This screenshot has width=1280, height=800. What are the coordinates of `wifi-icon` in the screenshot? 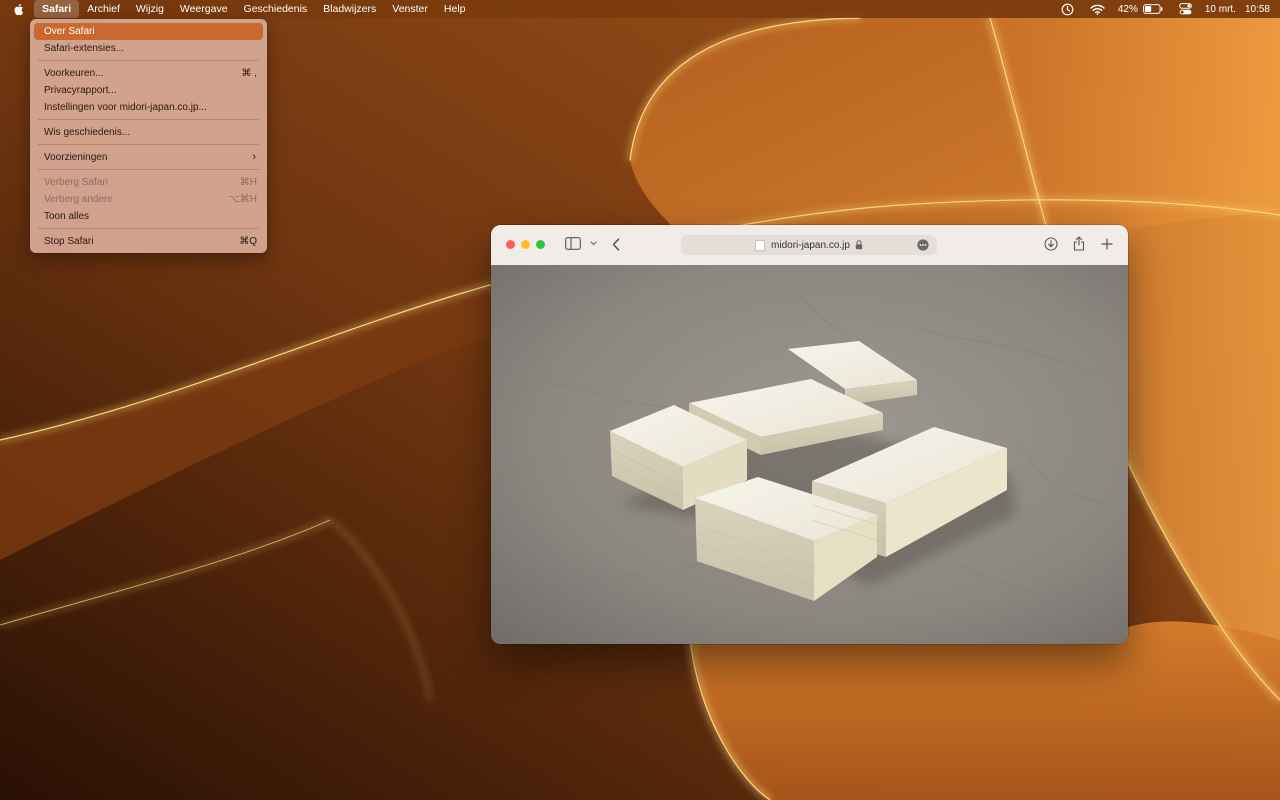 It's located at (1097, 9).